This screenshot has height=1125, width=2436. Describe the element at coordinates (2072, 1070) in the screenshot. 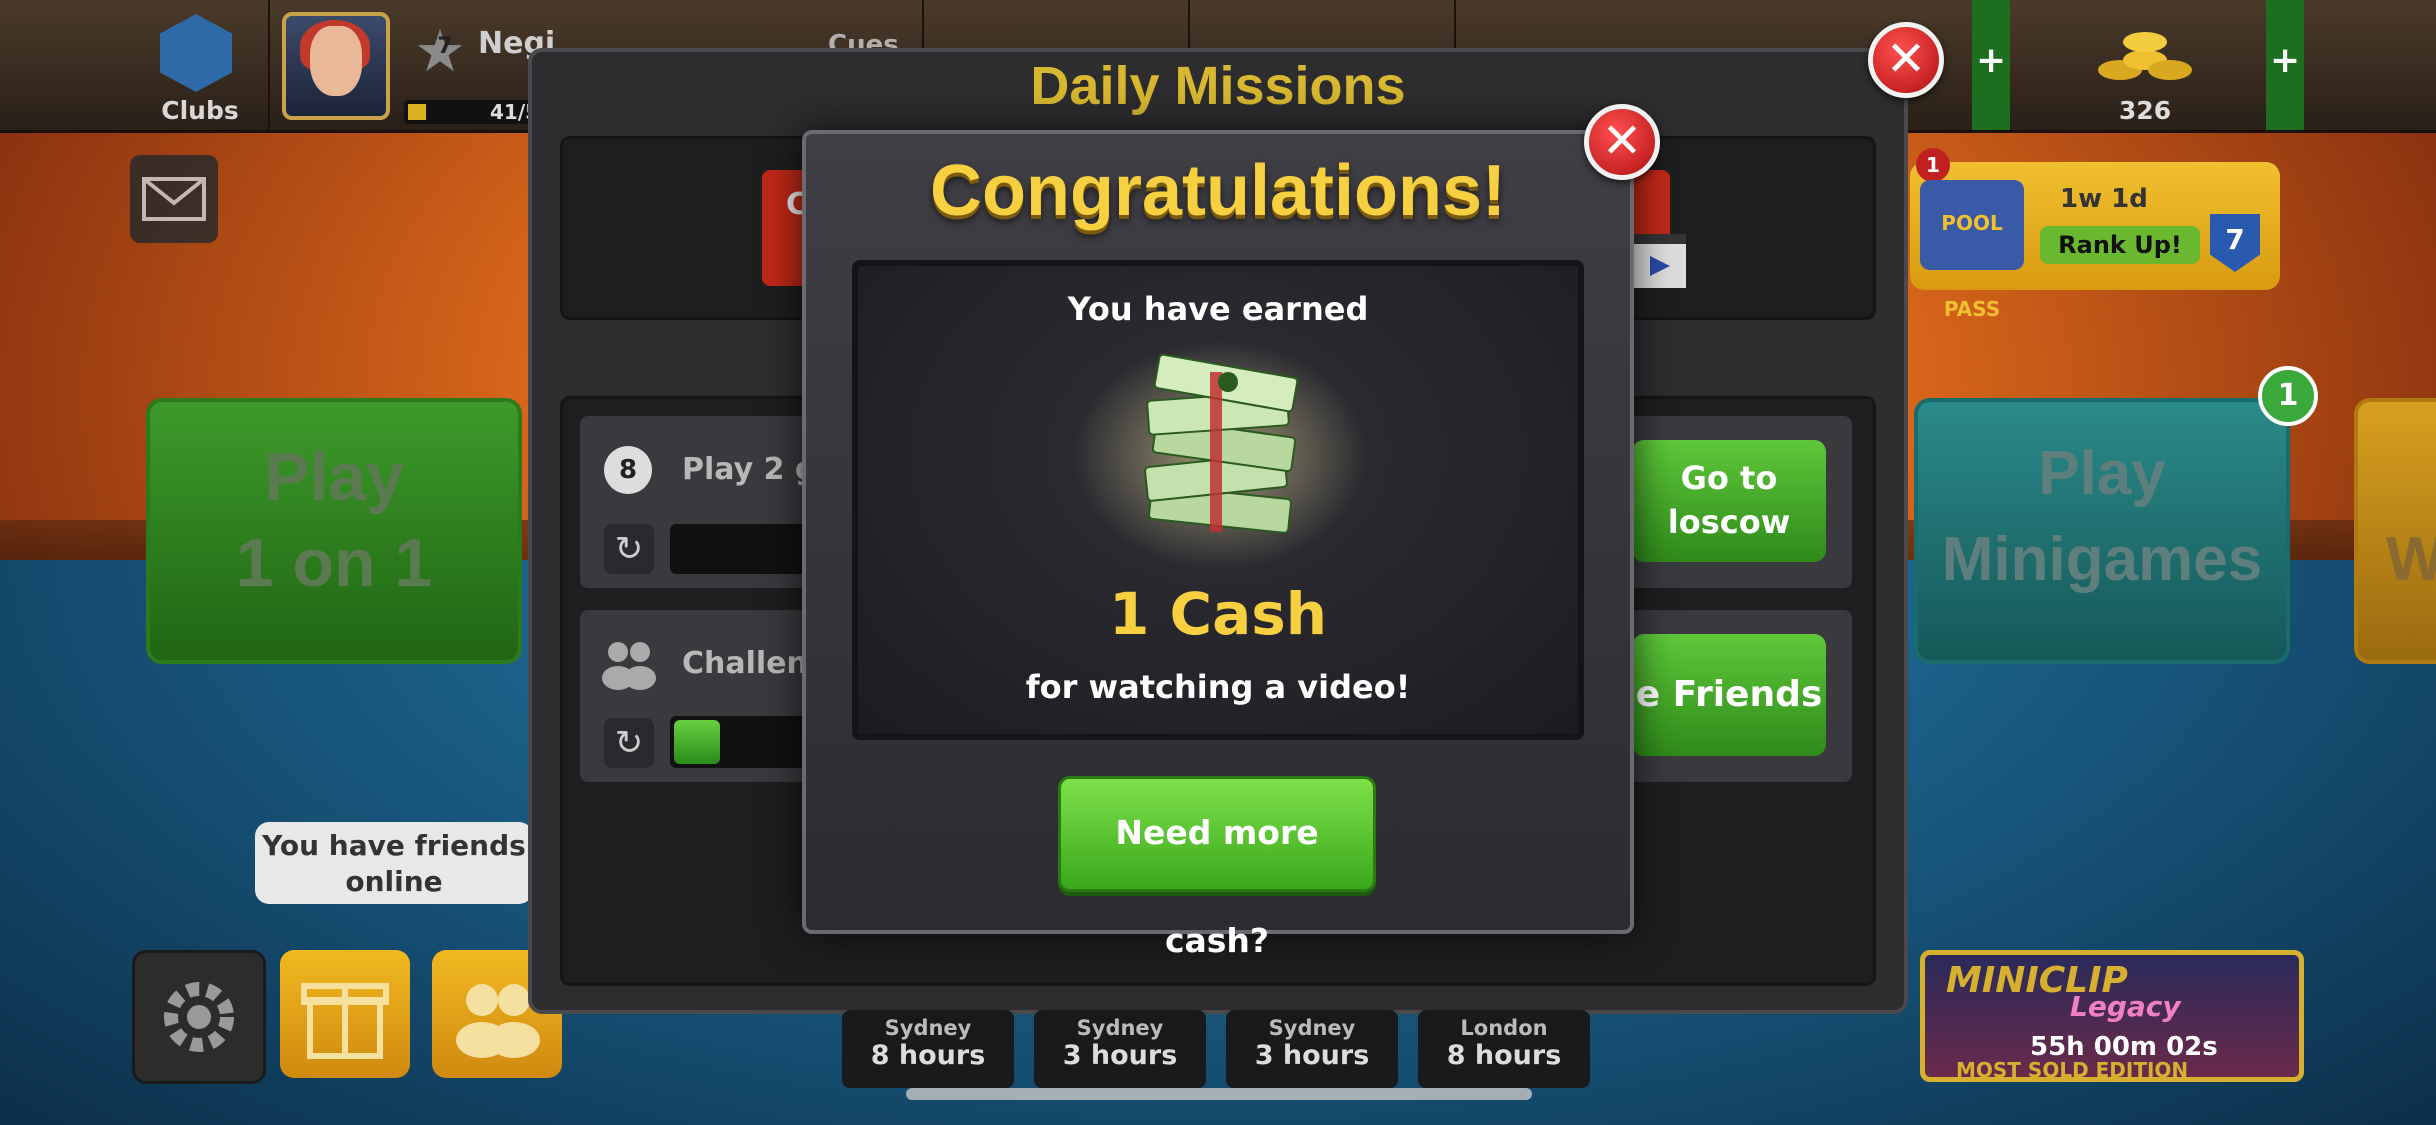

I see `miniclip-edition: MOST SOLD EDITION` at that location.